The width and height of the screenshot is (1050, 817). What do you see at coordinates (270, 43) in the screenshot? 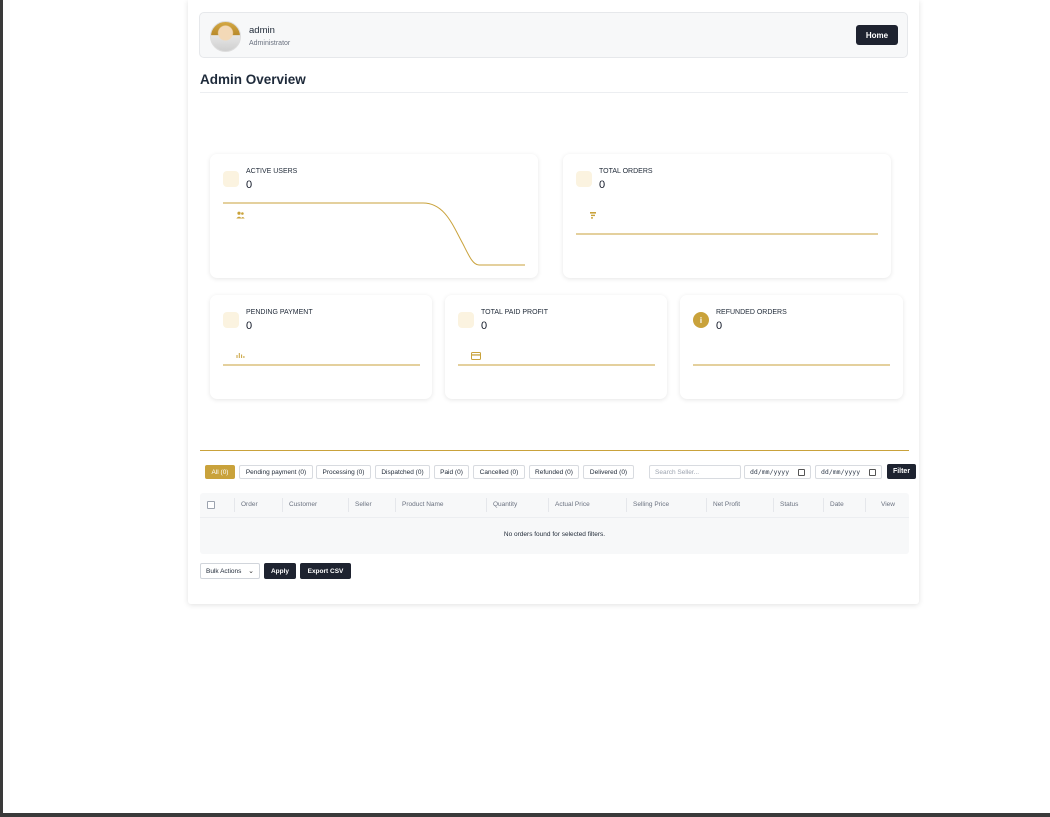
I see `user-role: Administrator` at bounding box center [270, 43].